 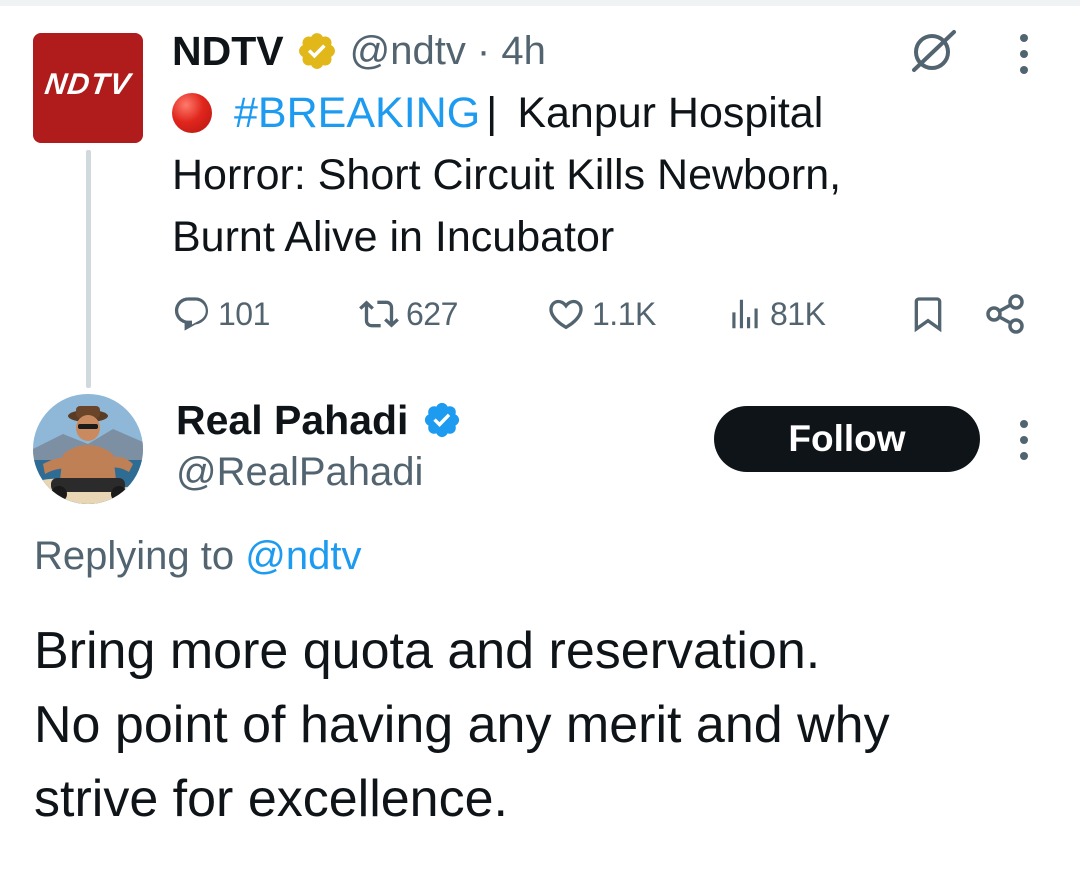 I want to click on reply-button: 101, so click(x=221, y=314).